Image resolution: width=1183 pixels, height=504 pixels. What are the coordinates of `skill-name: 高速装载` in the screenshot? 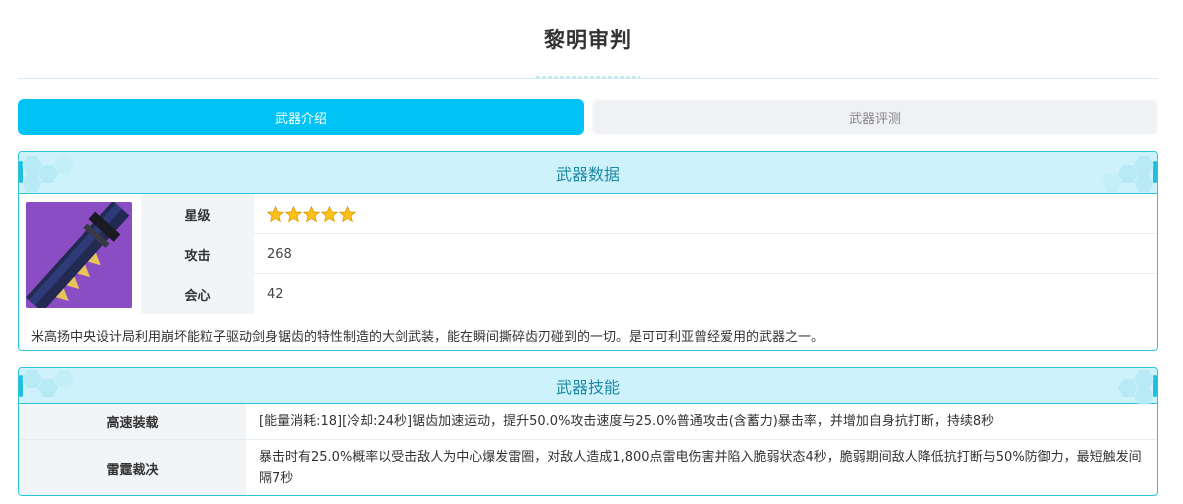 It's located at (132, 421).